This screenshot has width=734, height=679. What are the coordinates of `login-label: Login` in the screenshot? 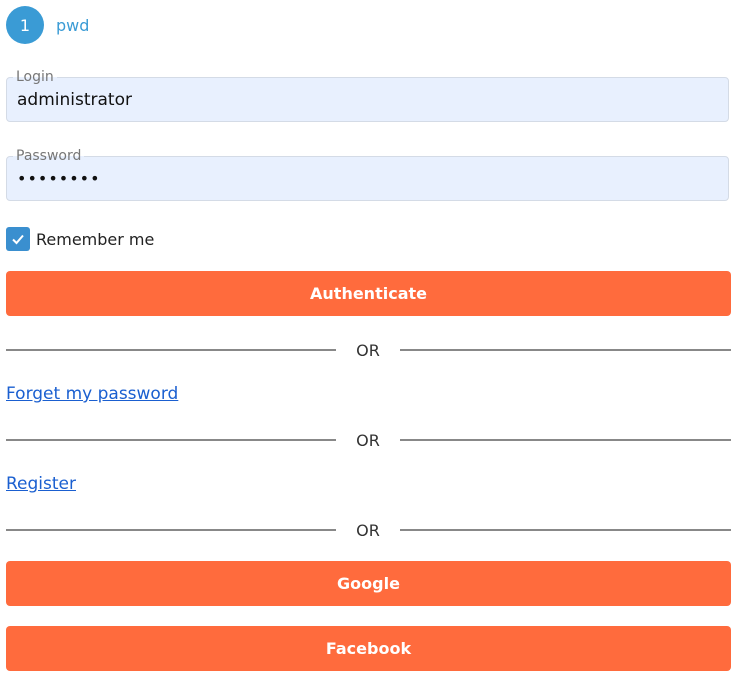 It's located at (35, 77).